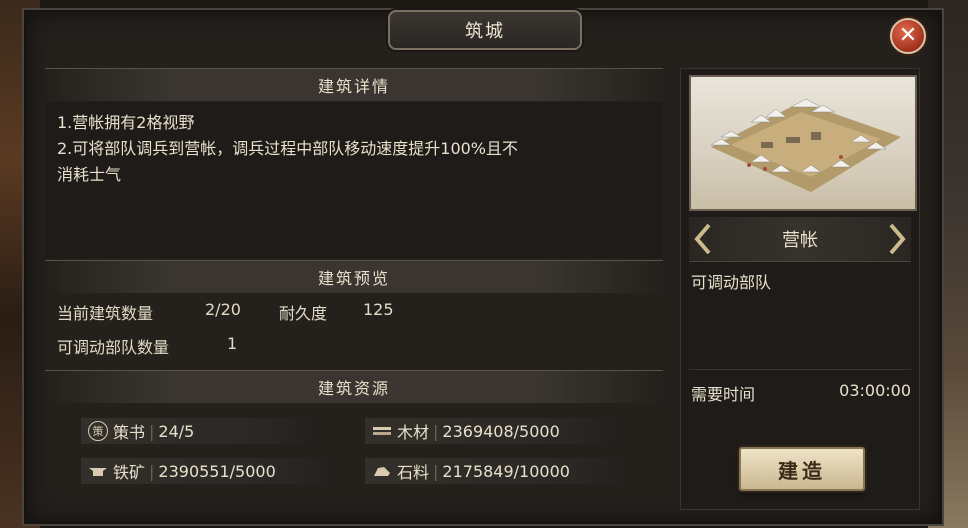 This screenshot has height=528, width=968. What do you see at coordinates (382, 471) in the screenshot?
I see `stone-icon` at bounding box center [382, 471].